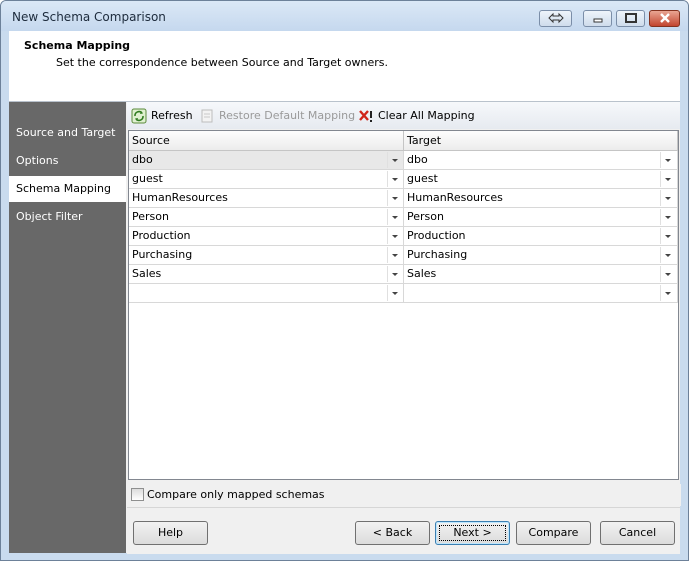 This screenshot has height=561, width=689. What do you see at coordinates (287, 115) in the screenshot?
I see `restore-default-mapping-label: Restore Default Mapping` at bounding box center [287, 115].